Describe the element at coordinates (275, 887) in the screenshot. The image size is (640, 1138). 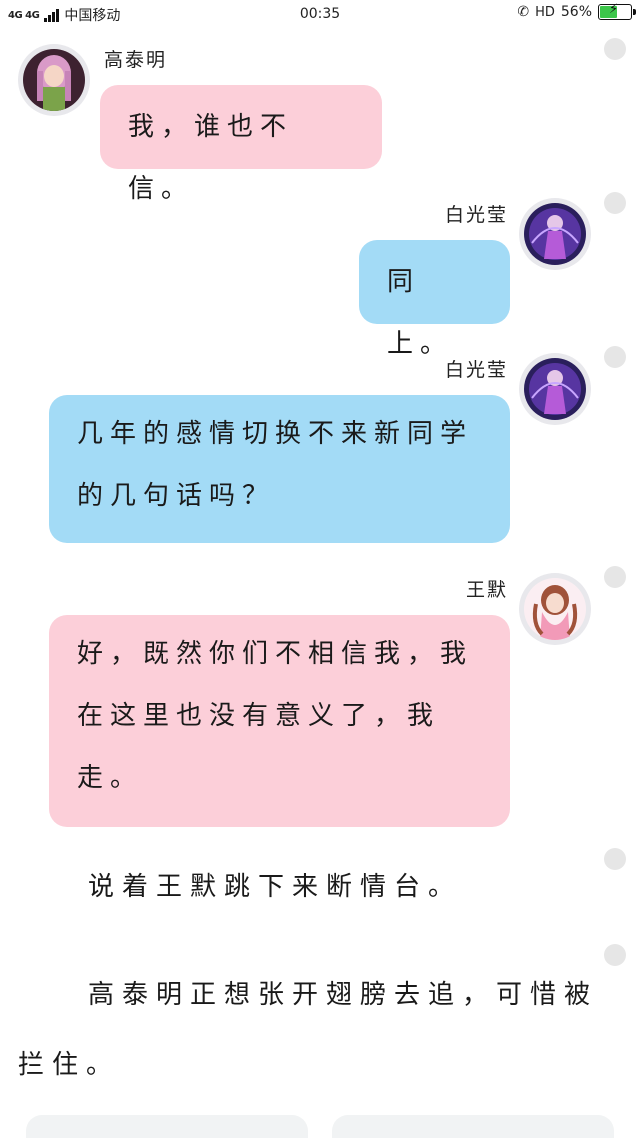
I see `narration-text: 说着王默跳下来断情台。` at that location.